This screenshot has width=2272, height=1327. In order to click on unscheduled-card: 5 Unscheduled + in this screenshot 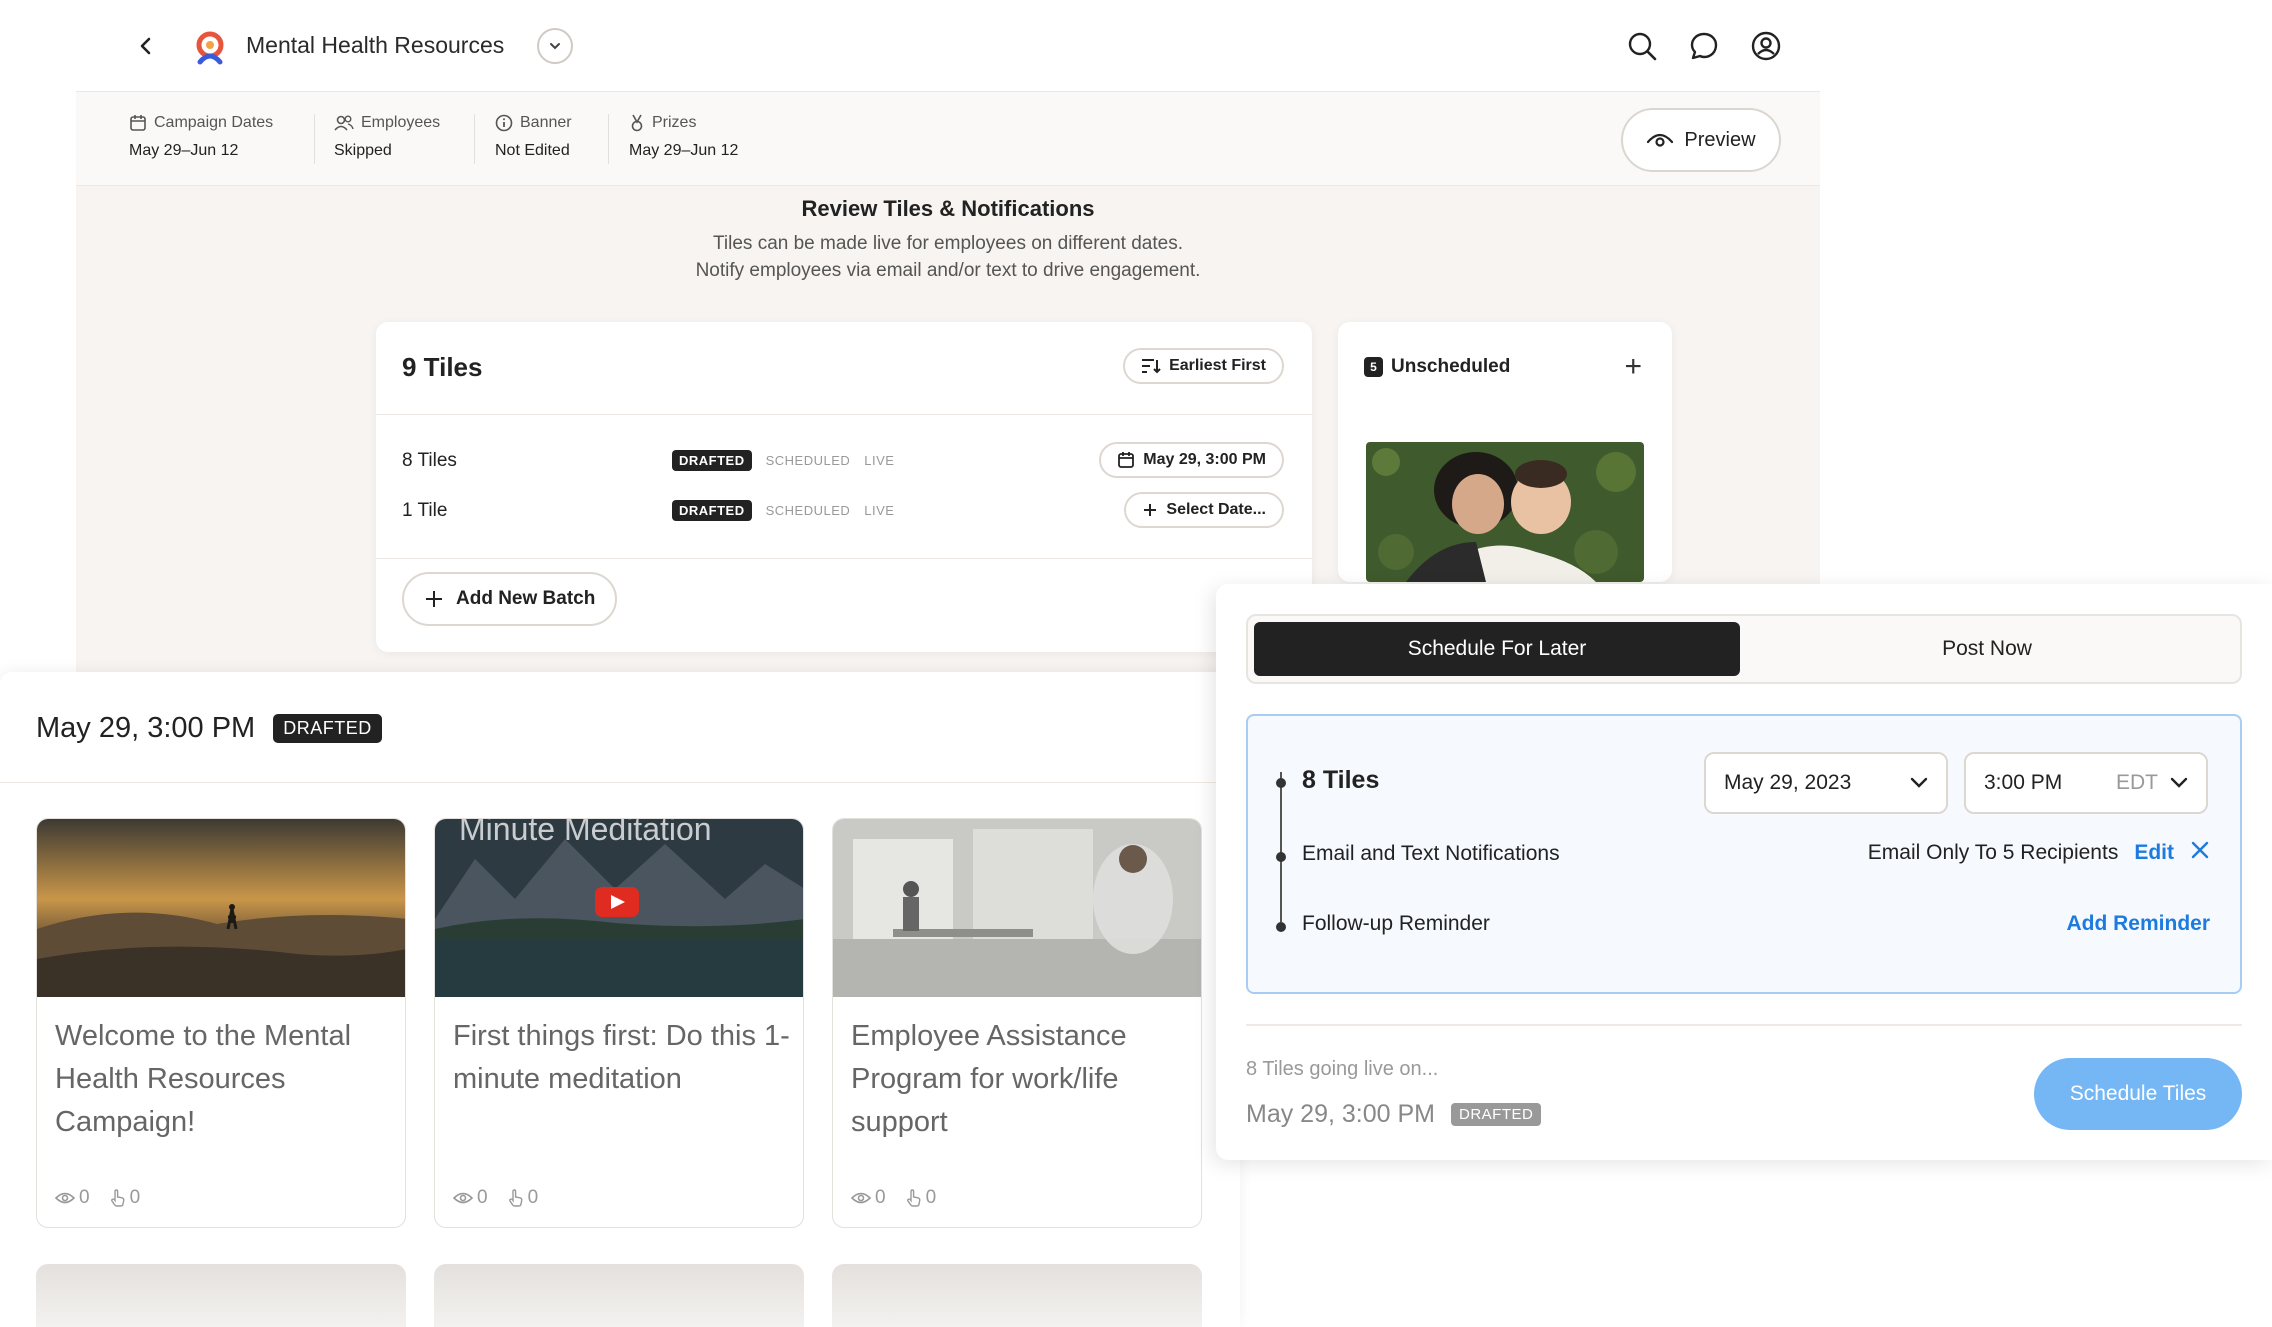, I will do `click(1505, 452)`.